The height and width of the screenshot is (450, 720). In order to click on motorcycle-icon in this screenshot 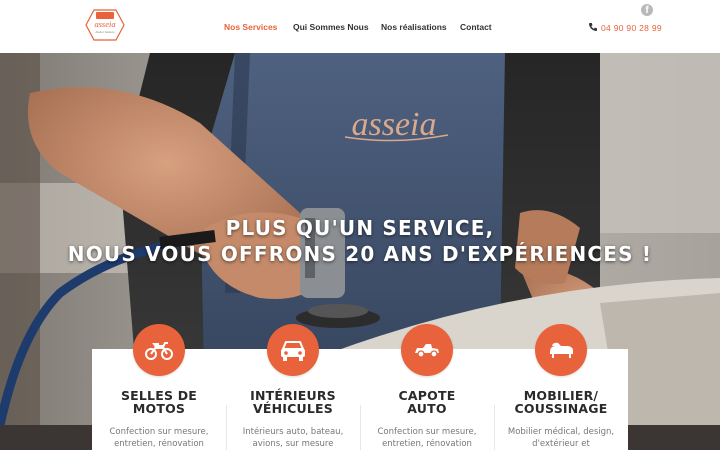, I will do `click(159, 350)`.